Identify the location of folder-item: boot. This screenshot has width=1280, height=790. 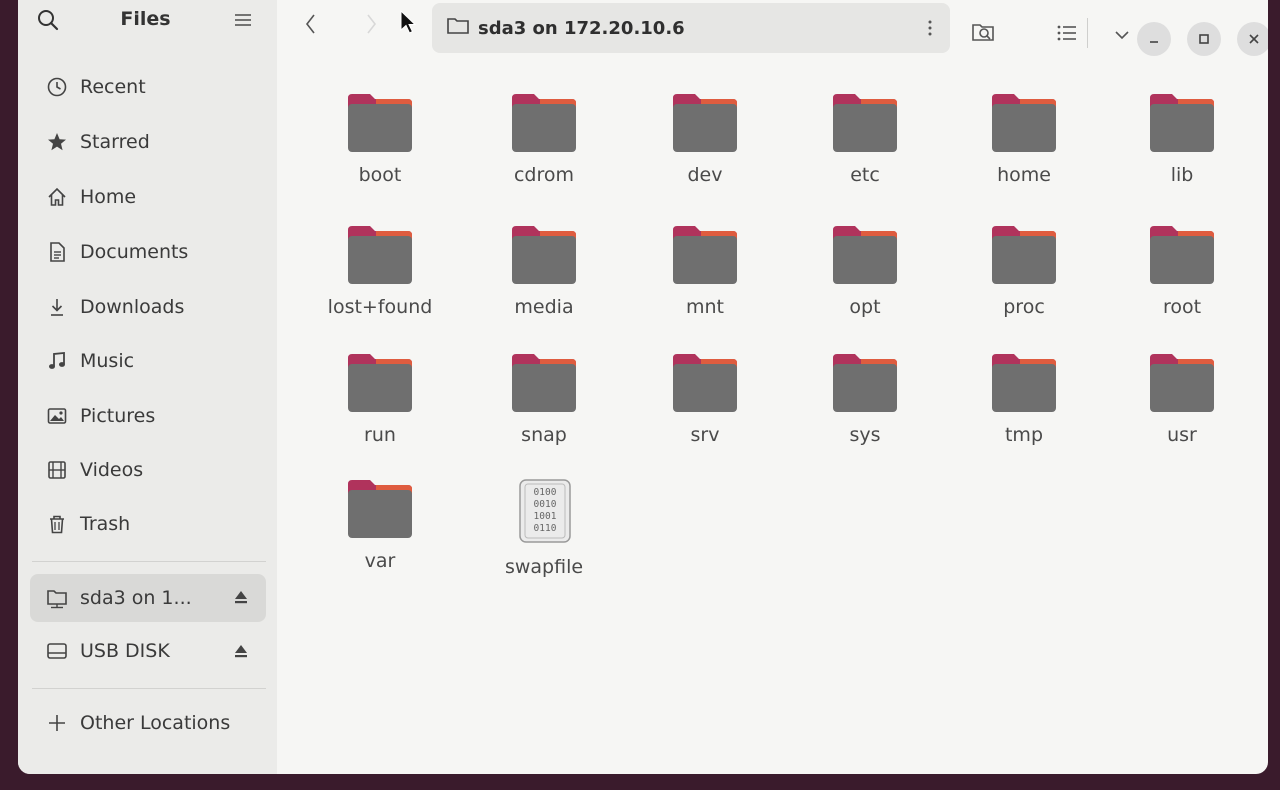
(380, 152).